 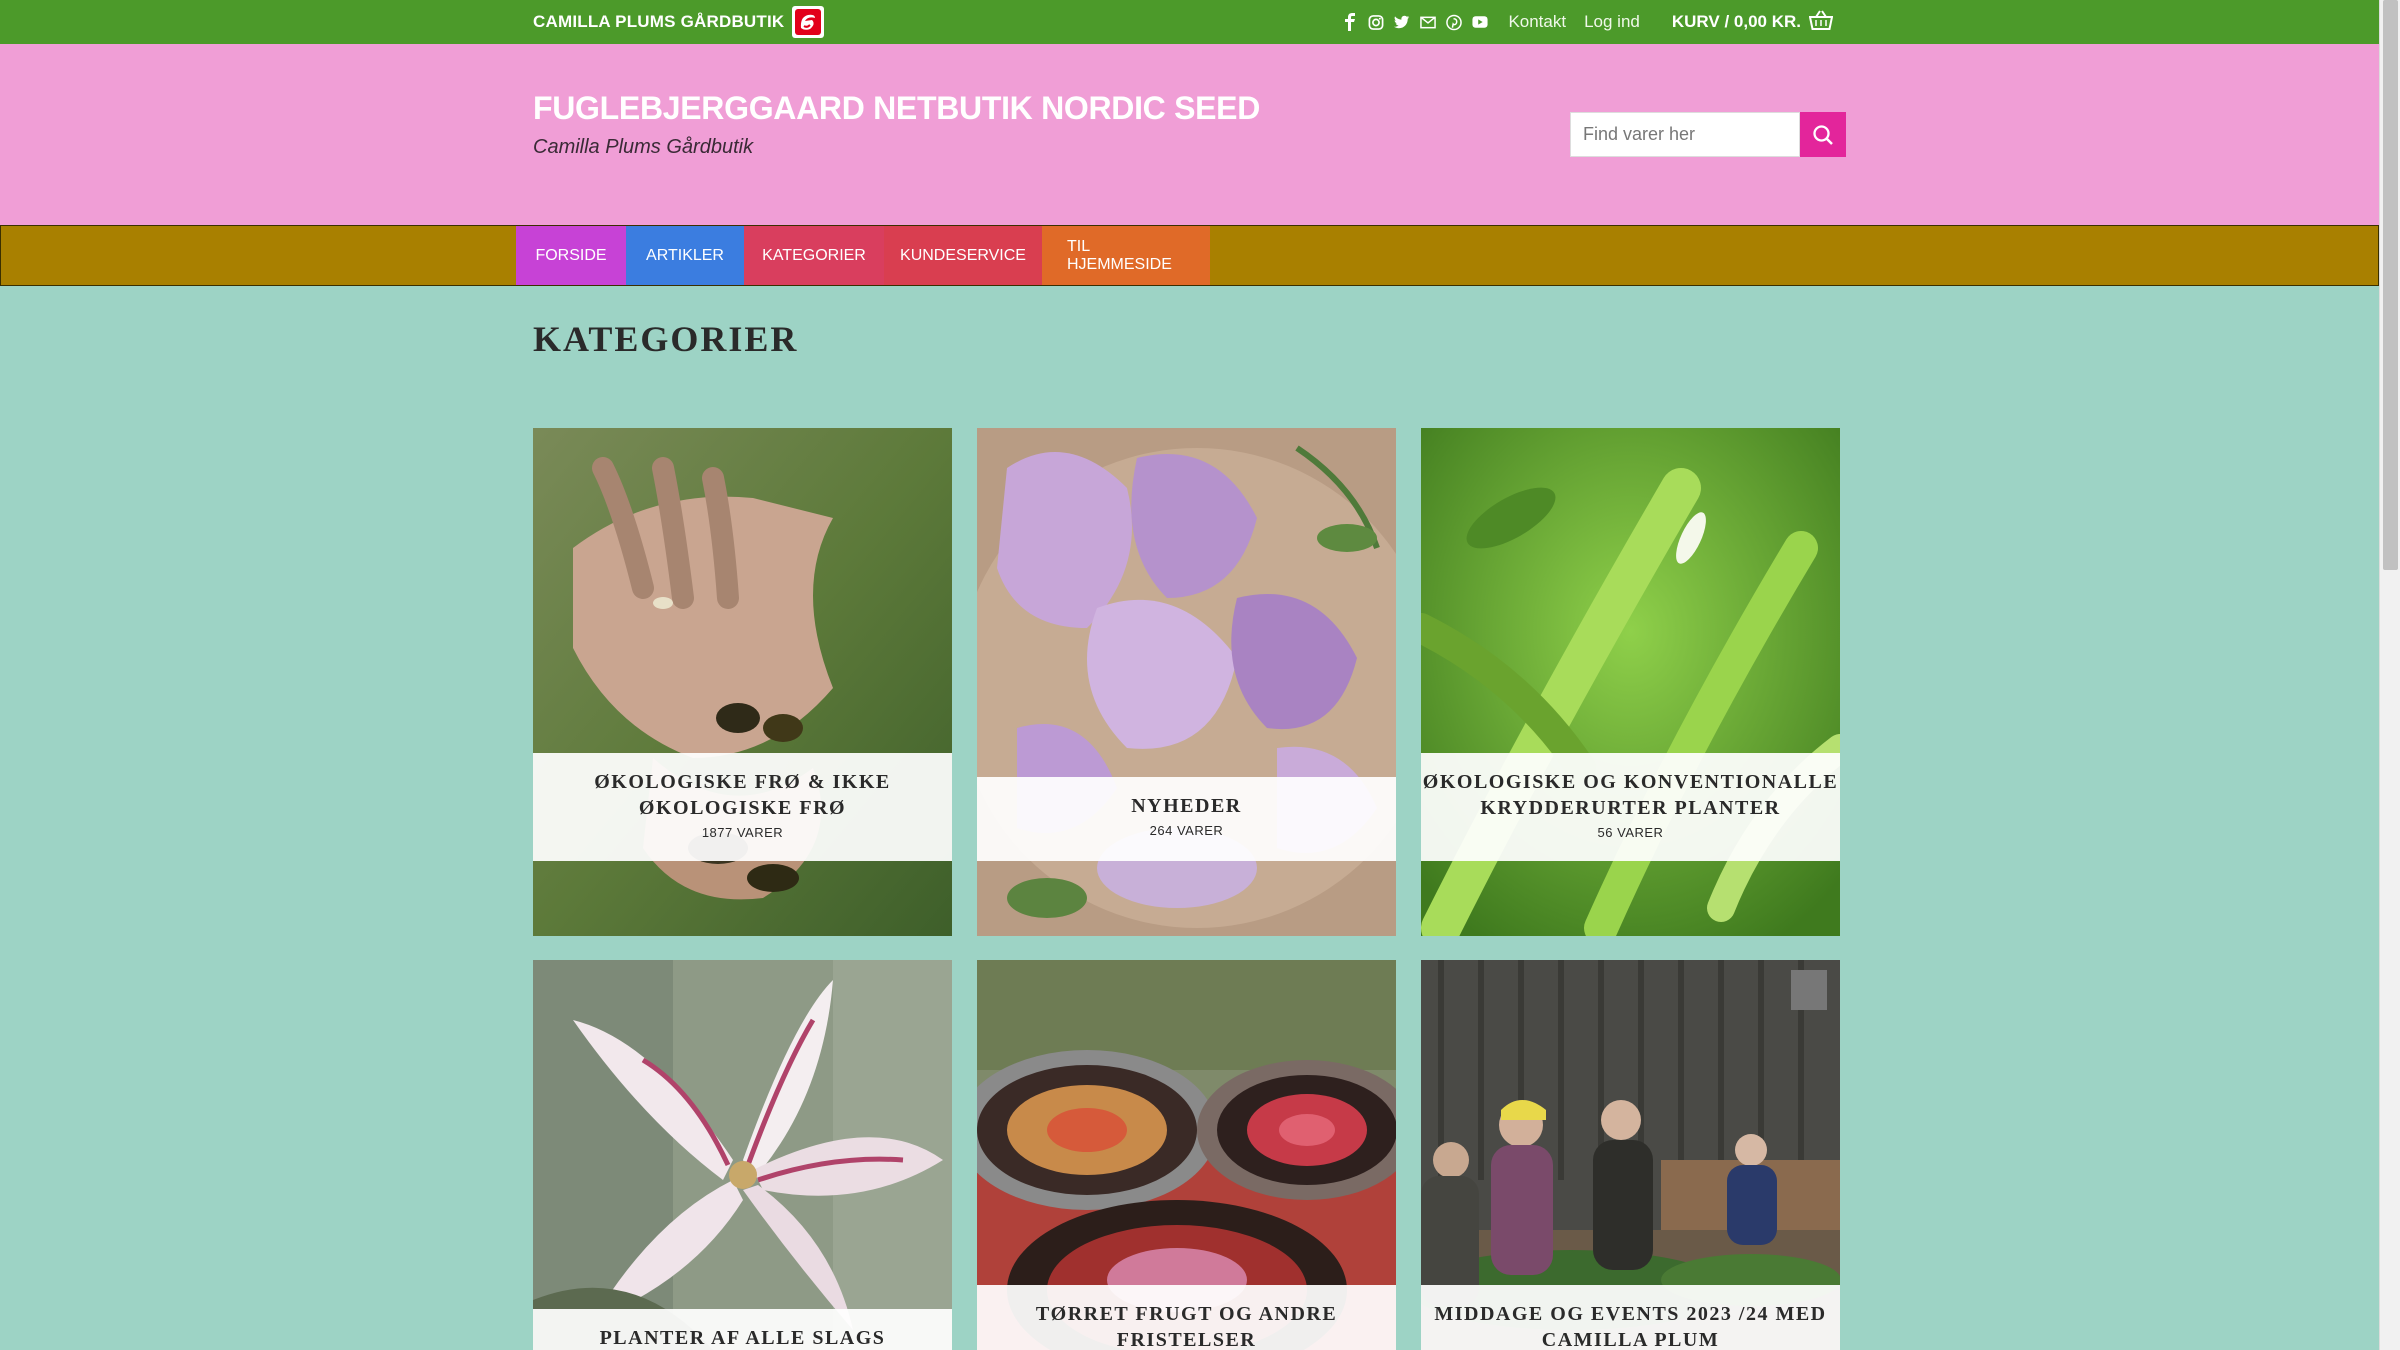 I want to click on category-name: PLANTER AF ALLE SLAGS, so click(x=742, y=1338).